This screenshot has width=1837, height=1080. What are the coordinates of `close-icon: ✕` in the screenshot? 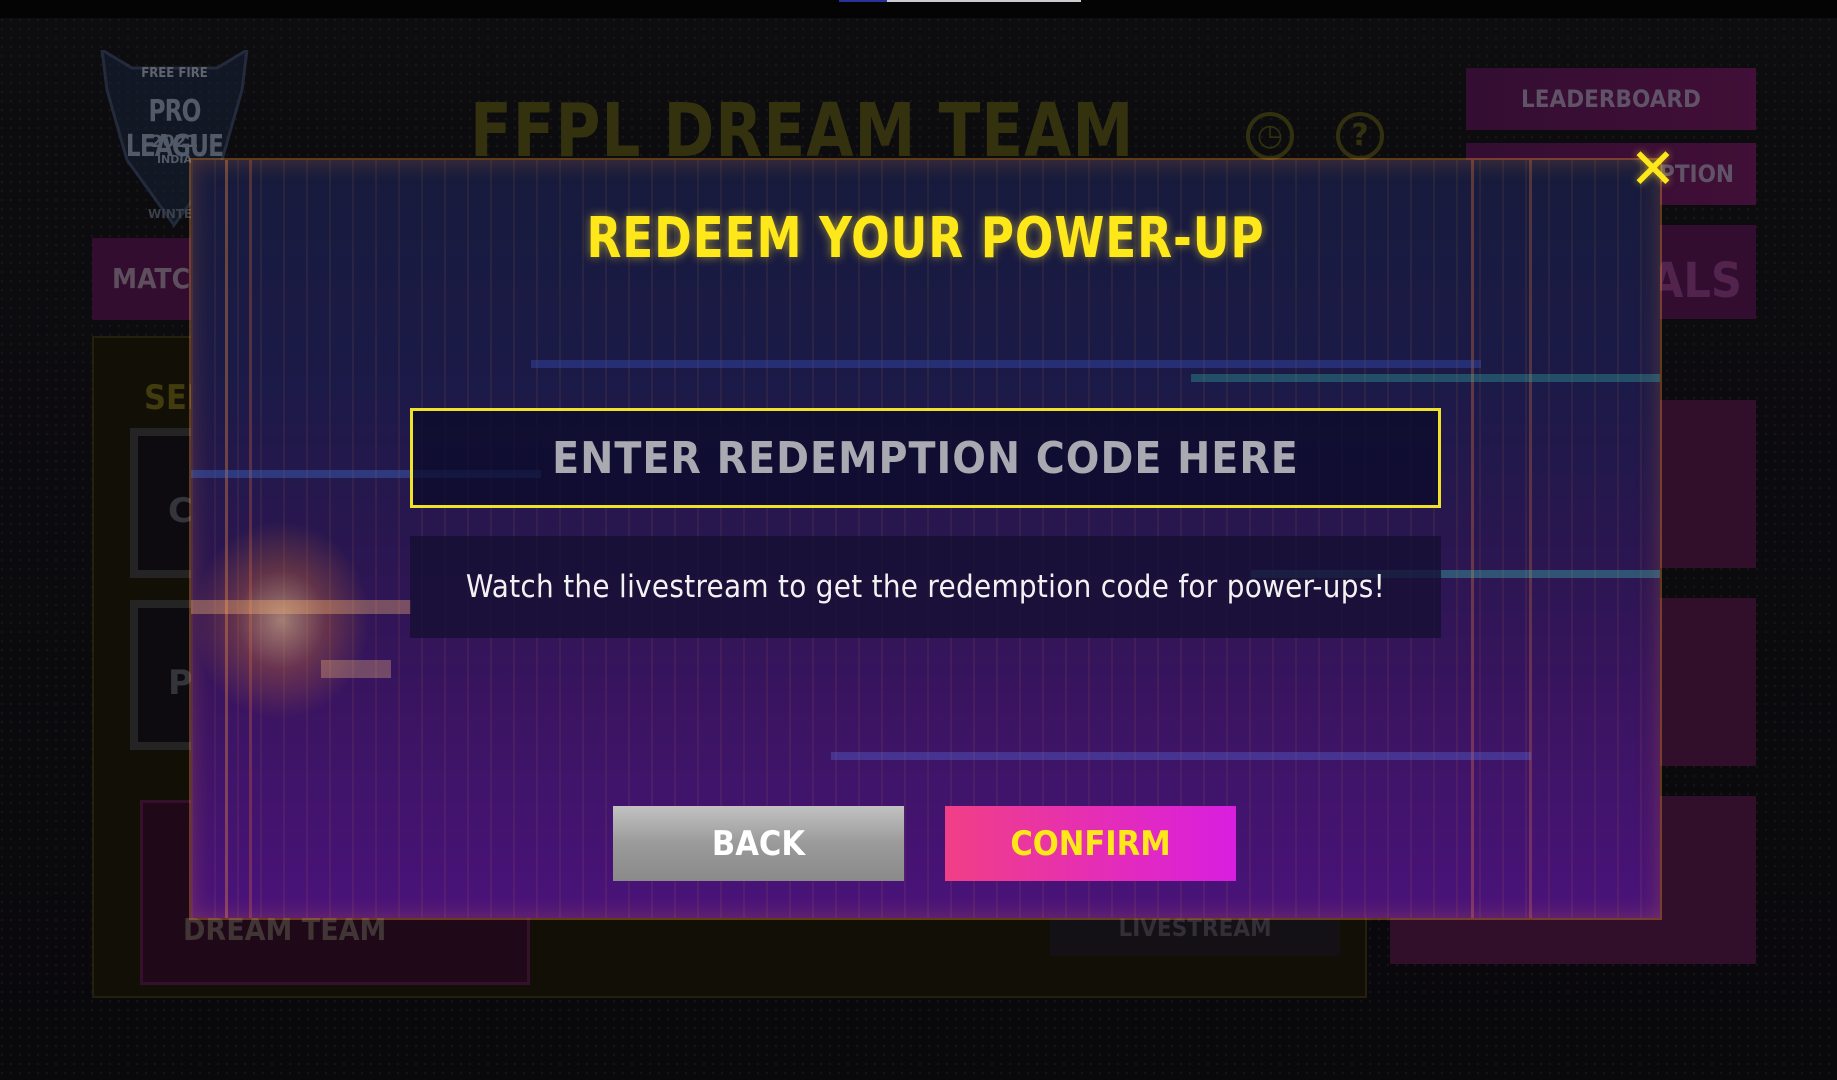 It's located at (1653, 170).